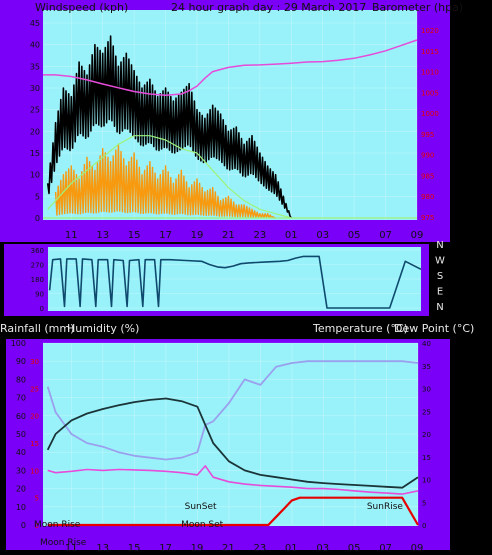  I want to click on temperature-tick-label: 10, so click(426, 481).